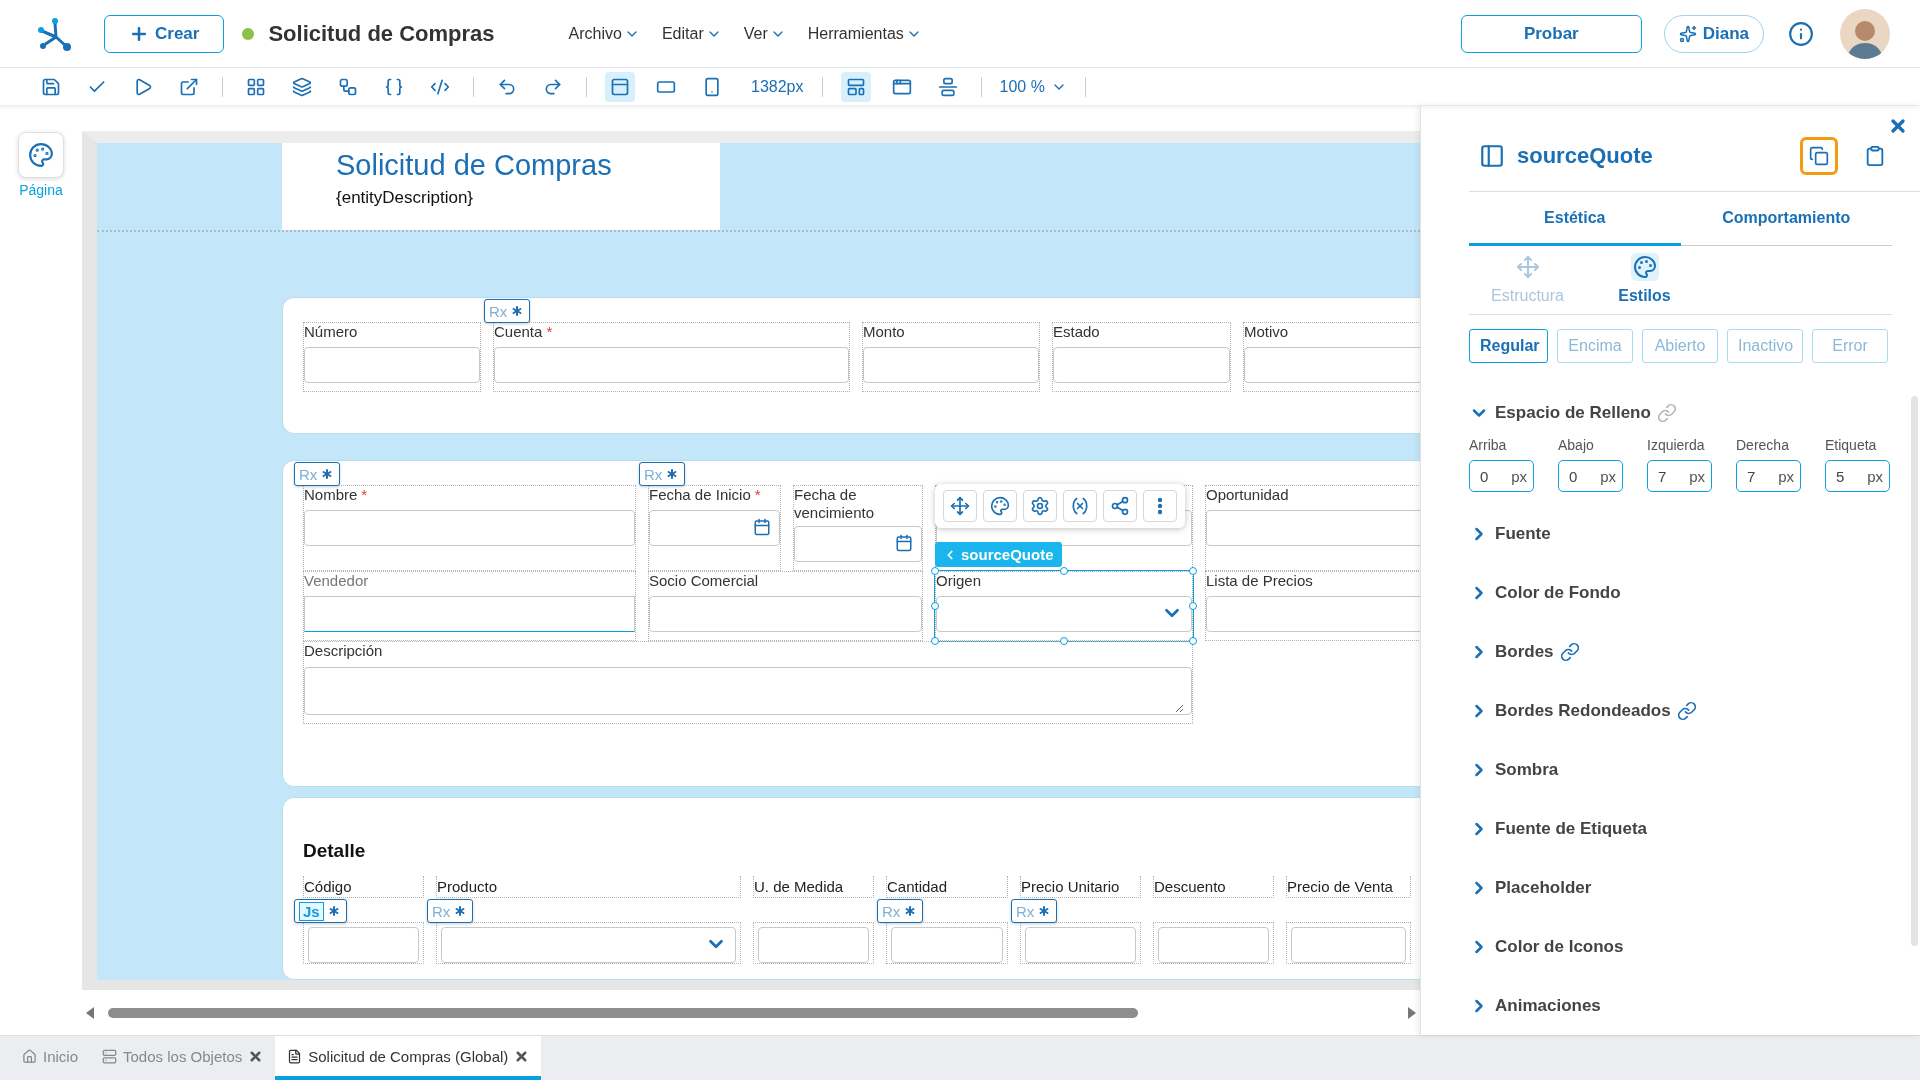  Describe the element at coordinates (1819, 155) in the screenshot. I see `copy-button` at that location.